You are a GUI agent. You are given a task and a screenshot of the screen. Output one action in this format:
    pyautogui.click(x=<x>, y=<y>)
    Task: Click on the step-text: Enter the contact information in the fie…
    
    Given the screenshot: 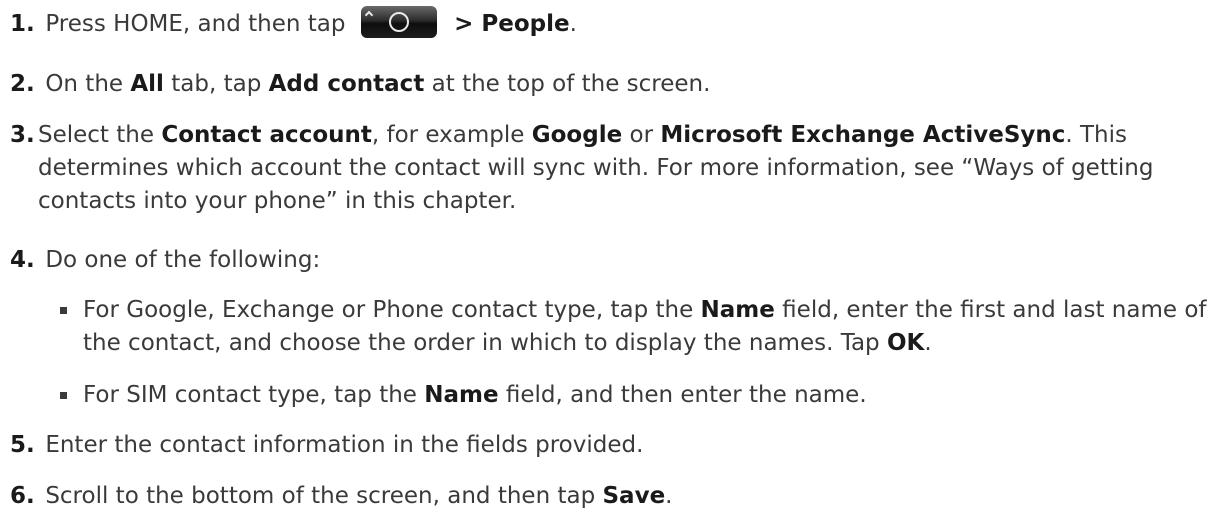 What is the action you would take?
    pyautogui.click(x=344, y=445)
    